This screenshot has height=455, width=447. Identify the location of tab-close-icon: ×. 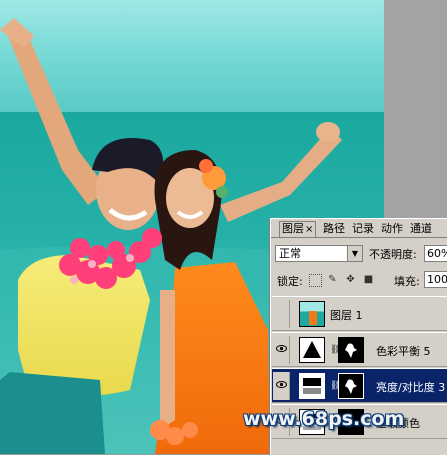
(309, 229).